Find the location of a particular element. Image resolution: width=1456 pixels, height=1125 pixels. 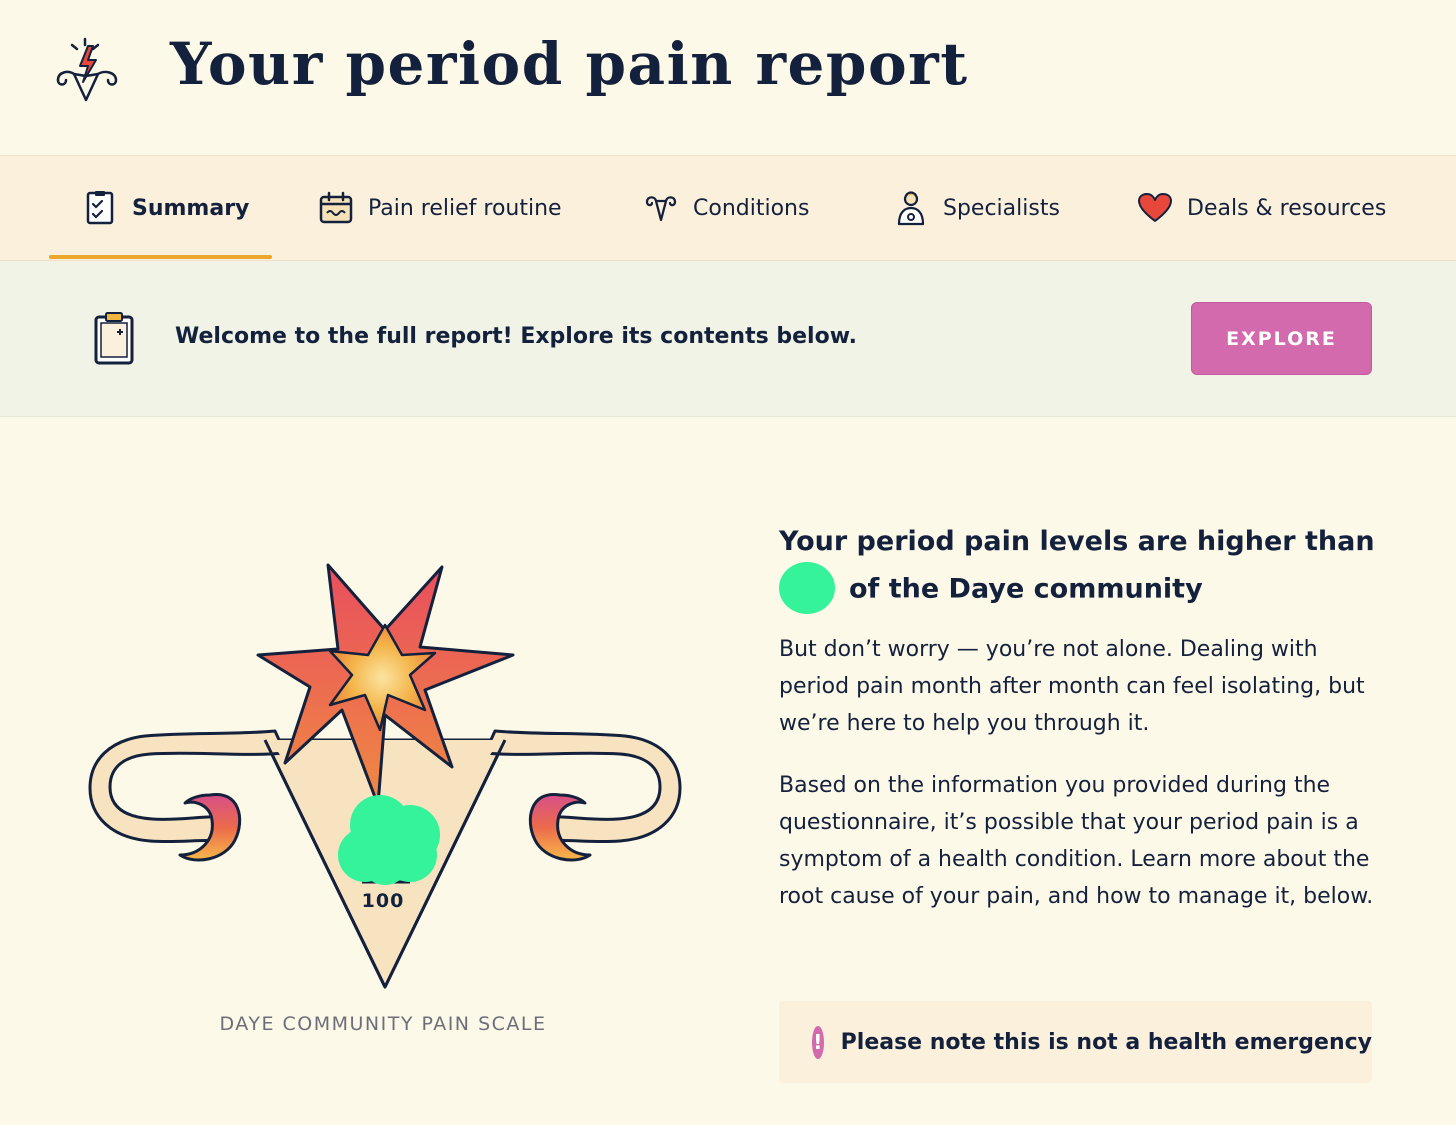

pain-score-value: 100 is located at coordinates (383, 901).